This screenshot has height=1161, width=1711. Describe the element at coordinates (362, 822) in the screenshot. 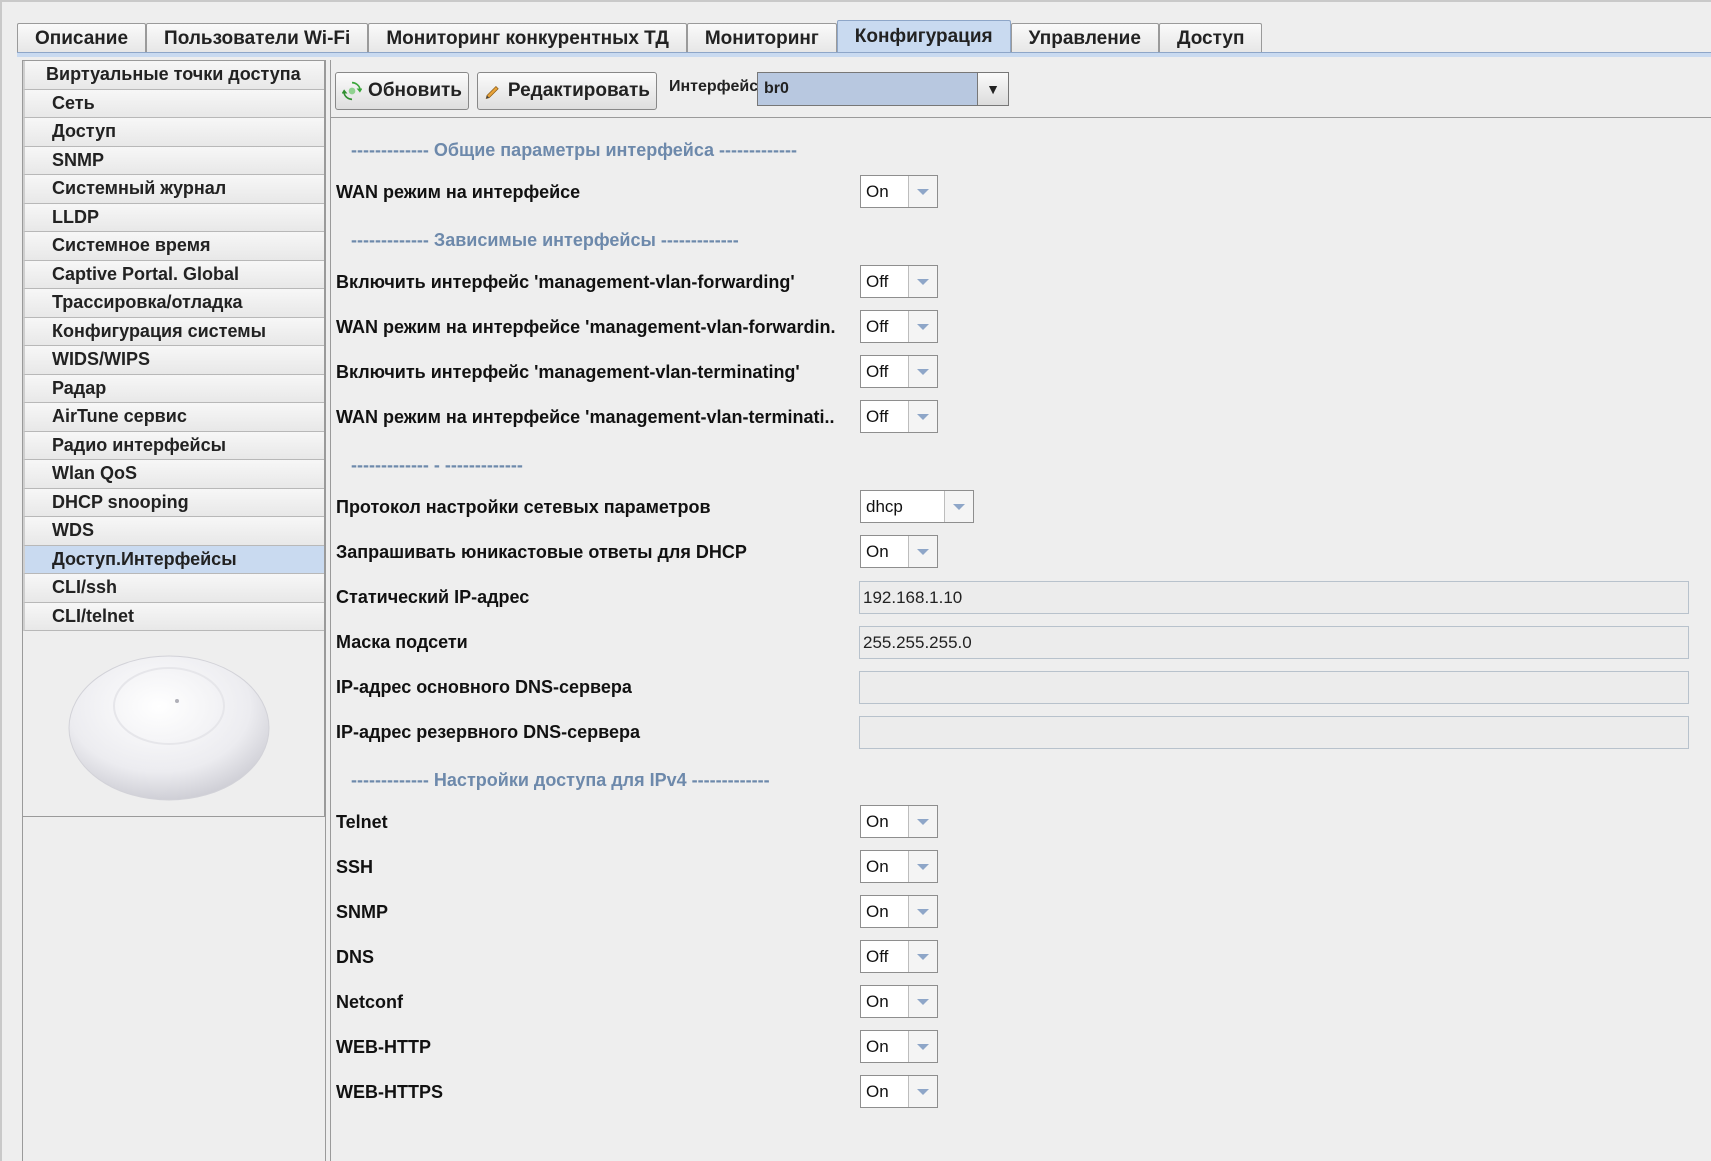

I see `label-telnet: Telnet` at that location.